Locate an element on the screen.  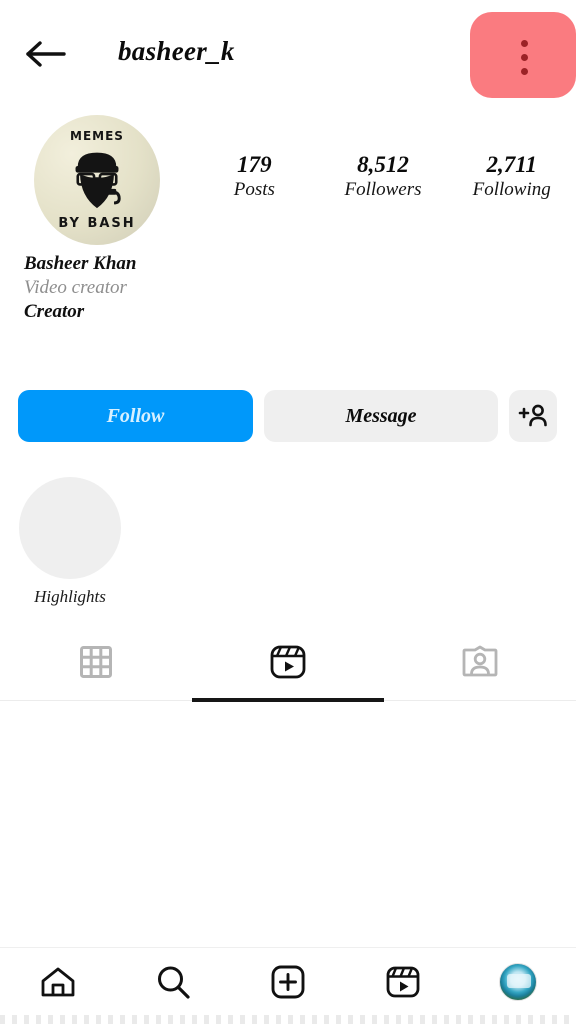
bottom-navigation-bar is located at coordinates (288, 985).